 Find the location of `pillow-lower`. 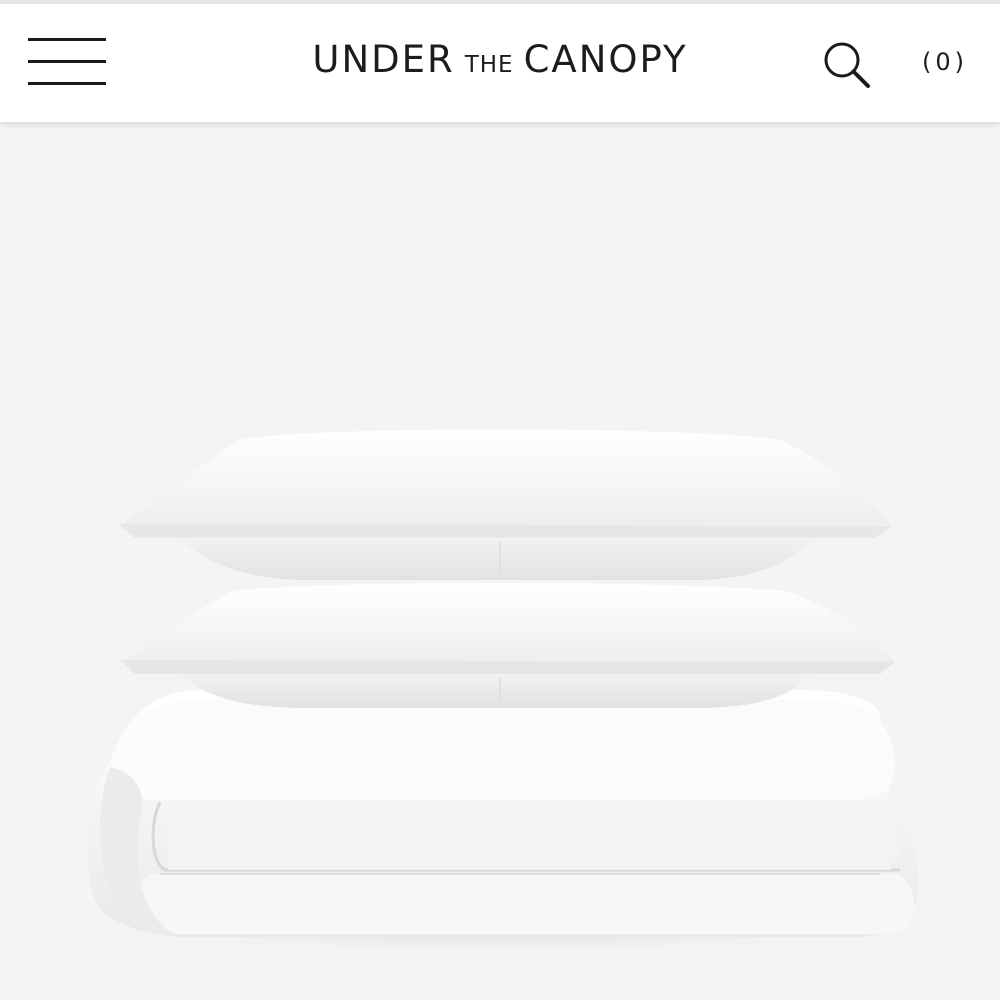

pillow-lower is located at coordinates (507, 645).